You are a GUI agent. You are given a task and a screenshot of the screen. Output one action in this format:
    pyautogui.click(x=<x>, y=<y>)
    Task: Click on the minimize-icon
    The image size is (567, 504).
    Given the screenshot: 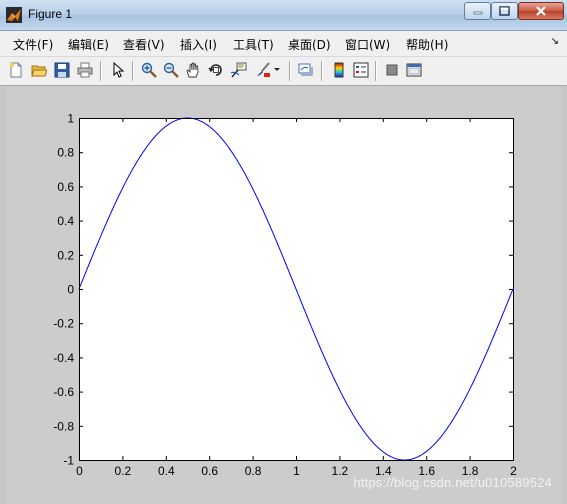 What is the action you would take?
    pyautogui.click(x=477, y=13)
    